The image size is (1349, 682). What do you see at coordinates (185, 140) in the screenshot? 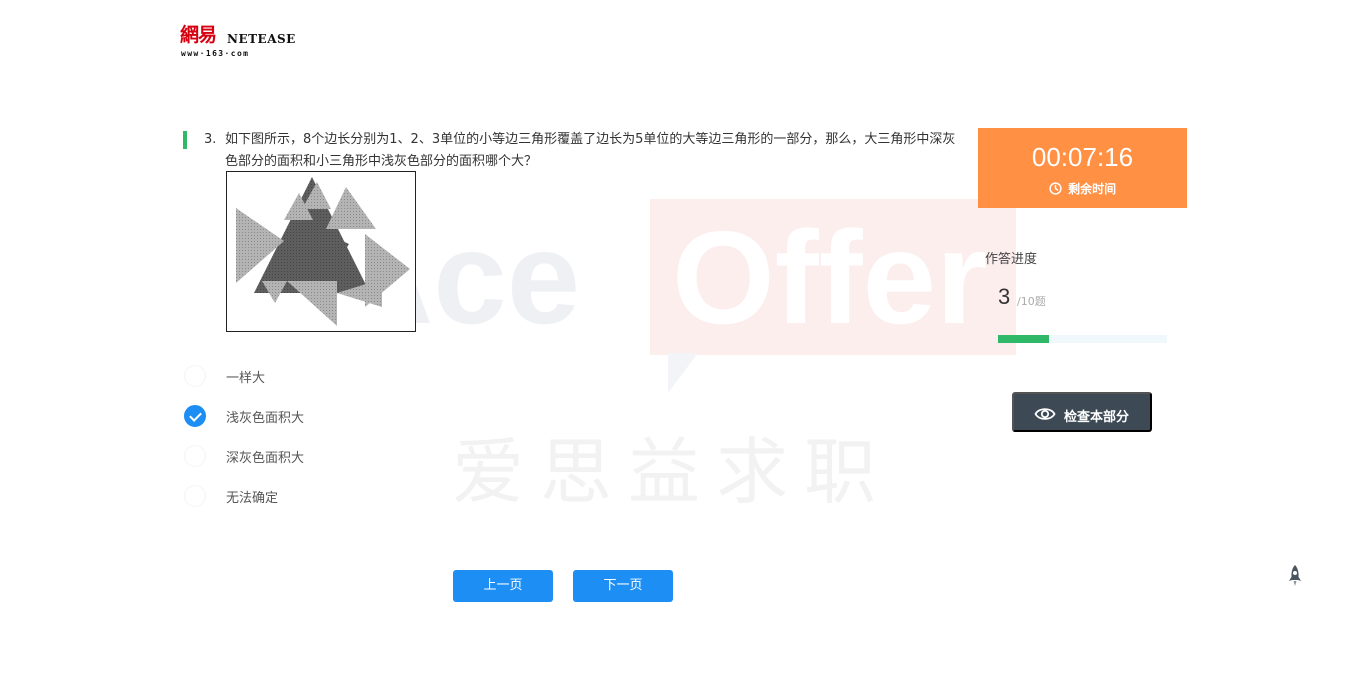
I see `question-accent-bar` at bounding box center [185, 140].